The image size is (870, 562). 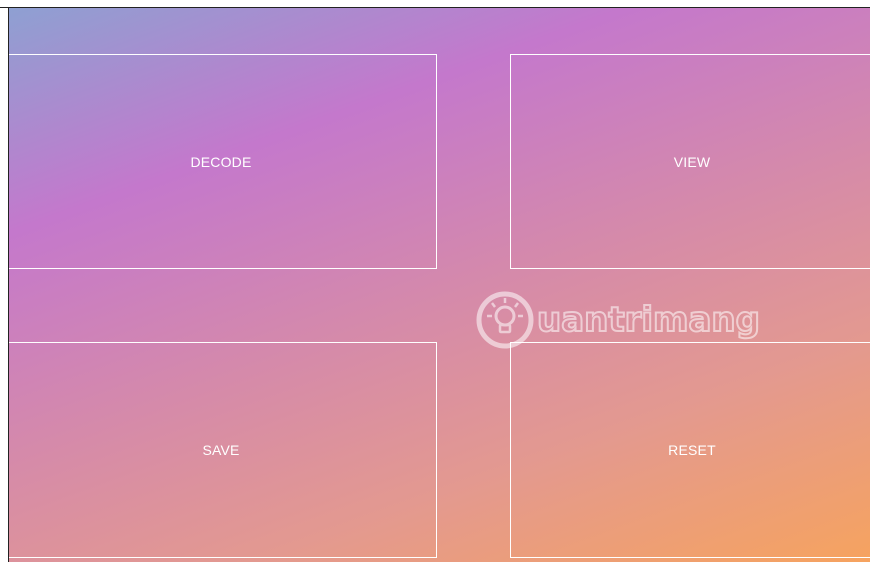 I want to click on window-top-edge, so click(x=435, y=4).